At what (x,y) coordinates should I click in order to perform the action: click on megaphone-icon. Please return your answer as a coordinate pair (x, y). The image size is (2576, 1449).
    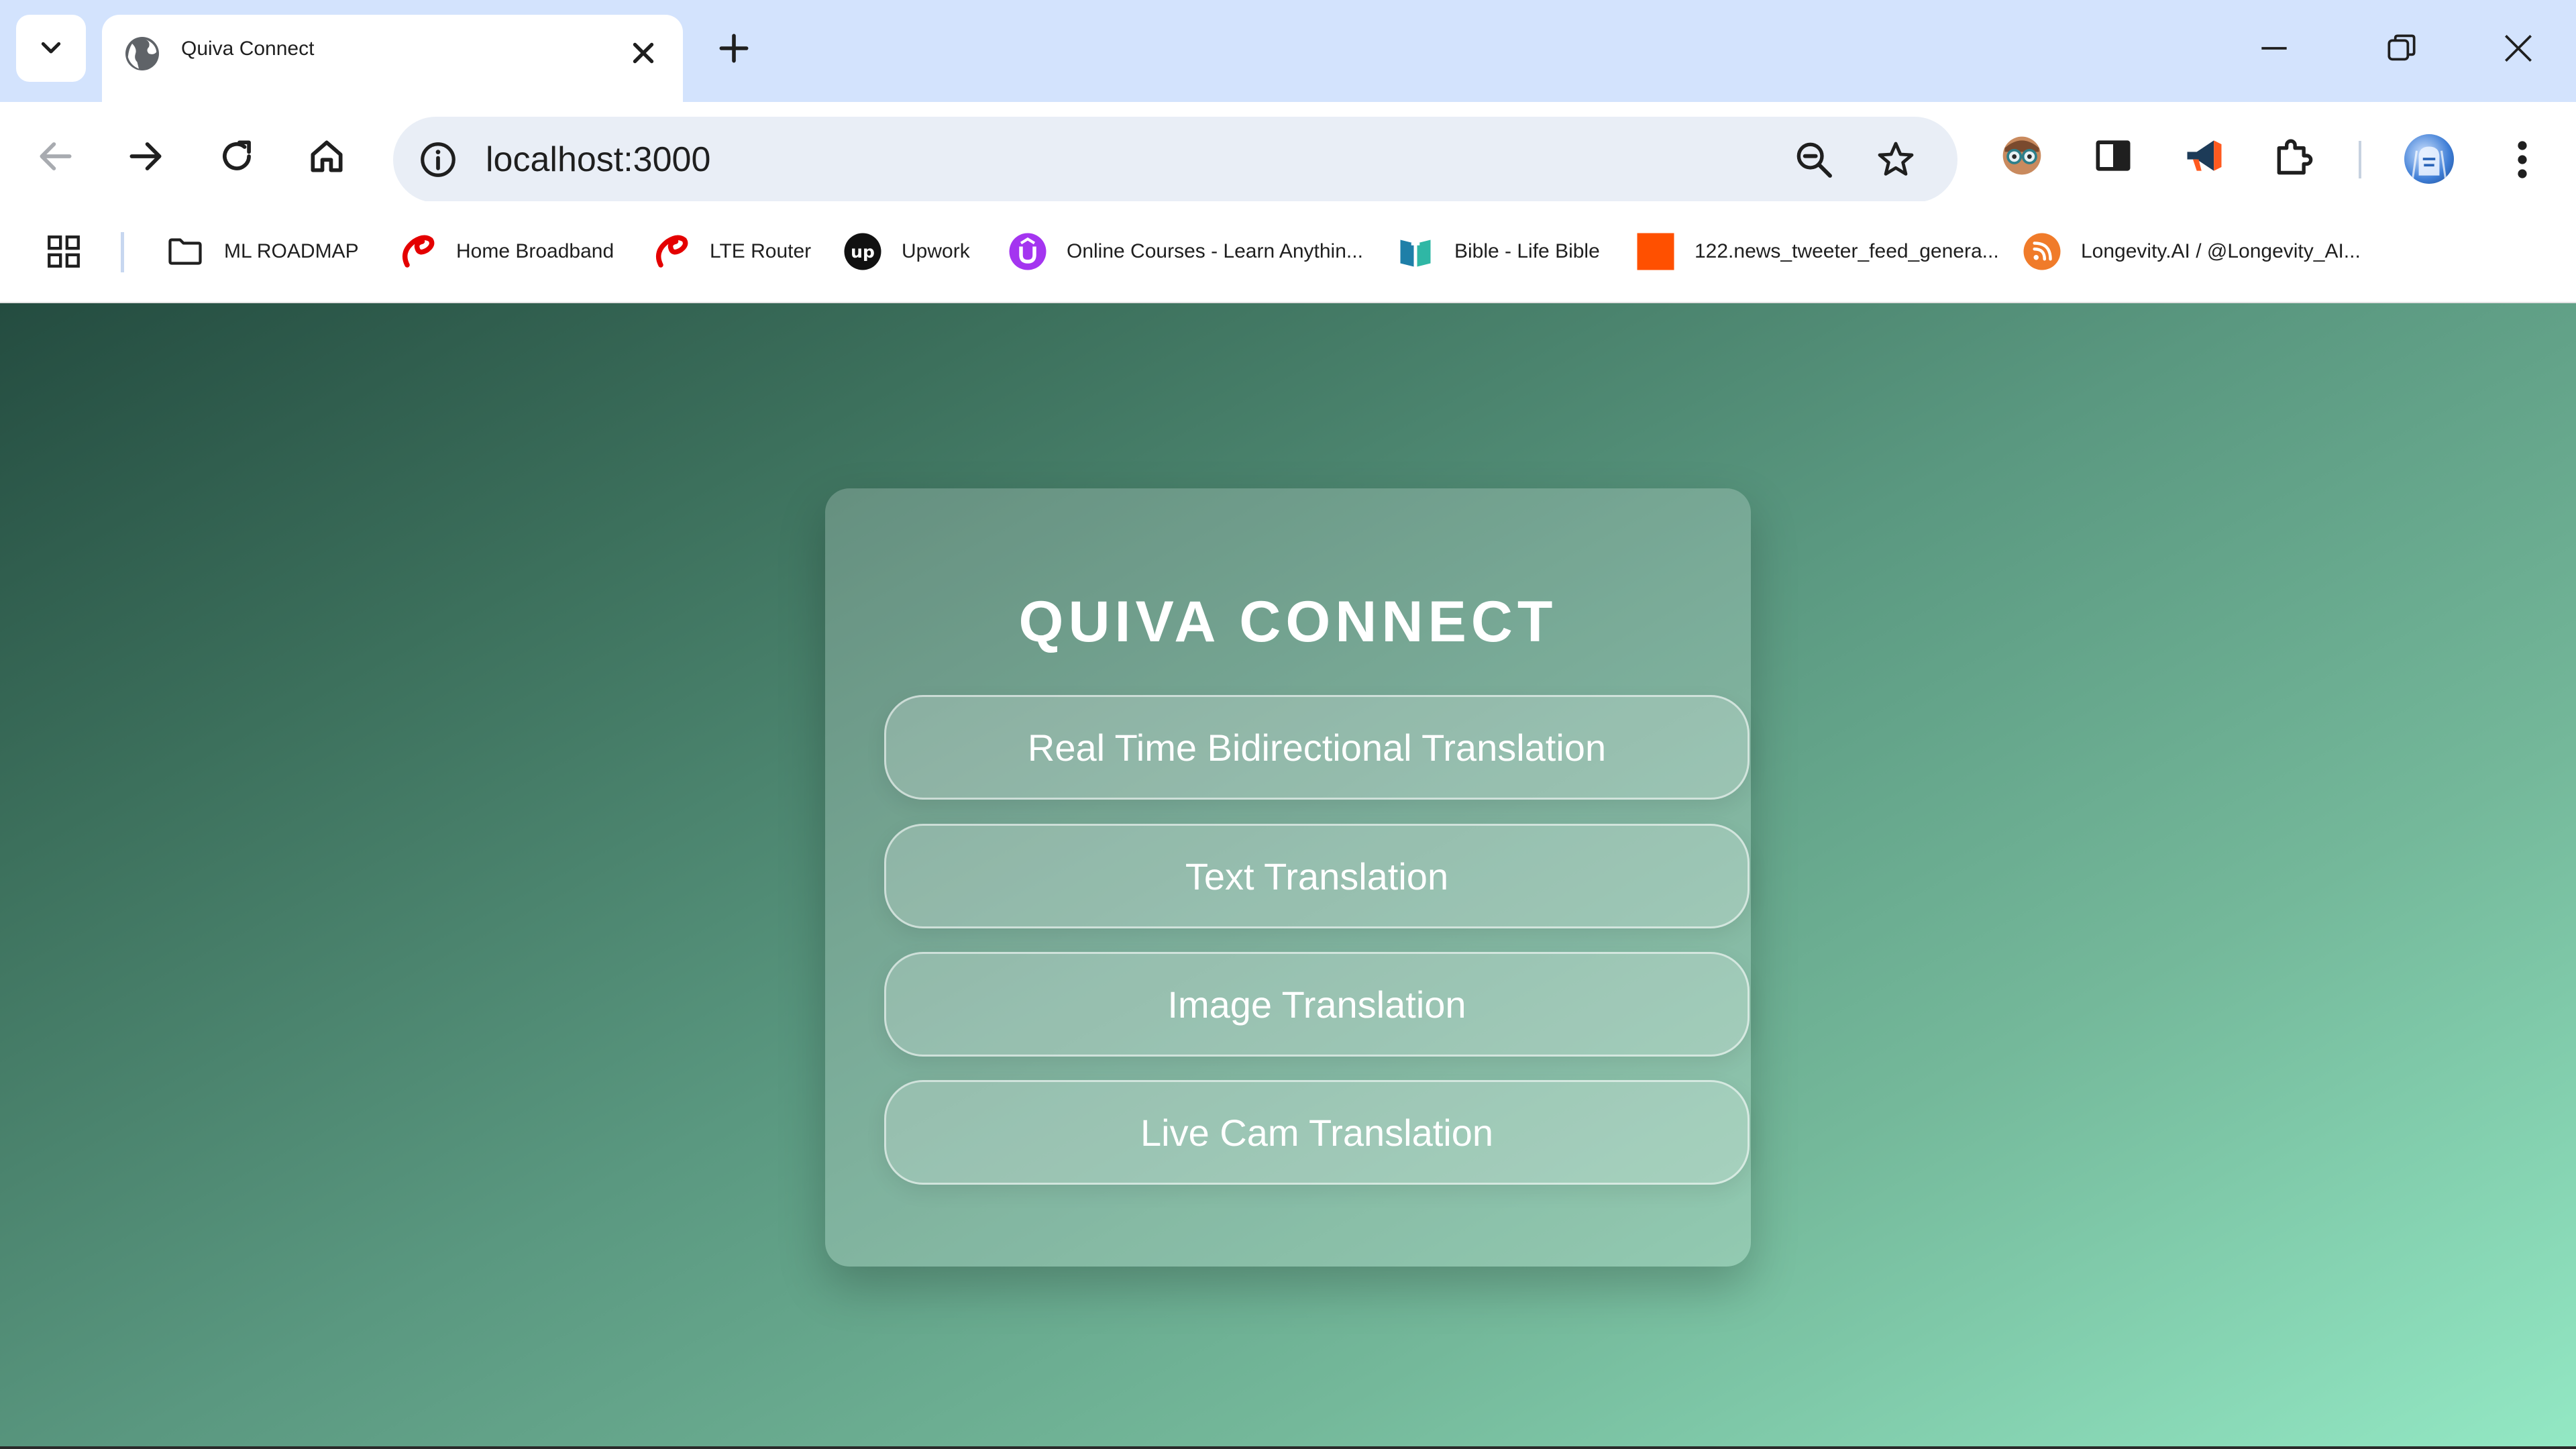
    Looking at the image, I should click on (2204, 155).